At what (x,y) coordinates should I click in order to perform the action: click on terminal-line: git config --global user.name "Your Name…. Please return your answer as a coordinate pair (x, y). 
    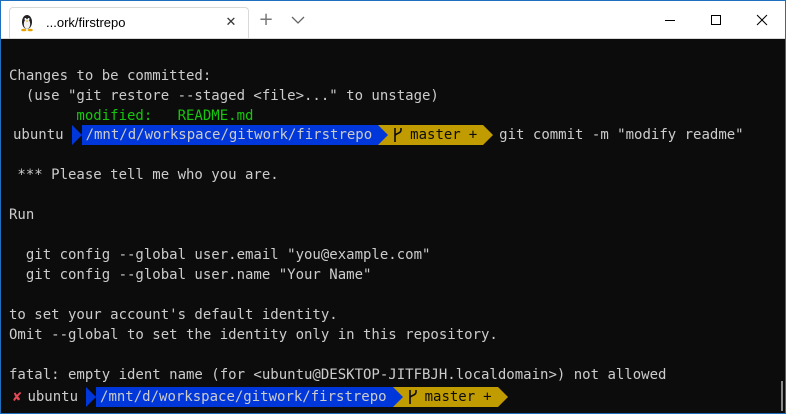
    Looking at the image, I should click on (190, 275).